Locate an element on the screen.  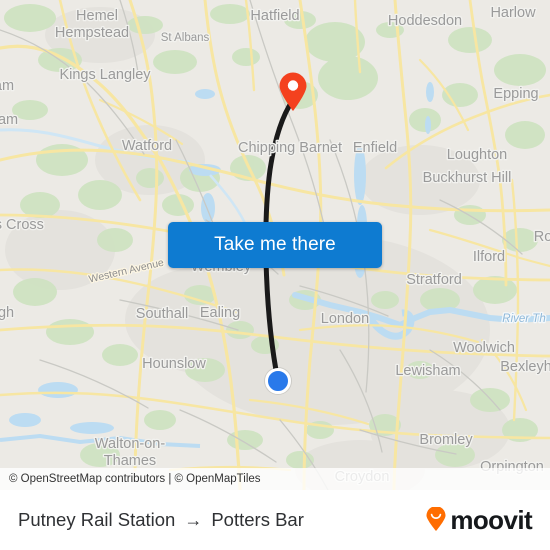
map-label-labels-1: Hempstead is located at coordinates (92, 33).